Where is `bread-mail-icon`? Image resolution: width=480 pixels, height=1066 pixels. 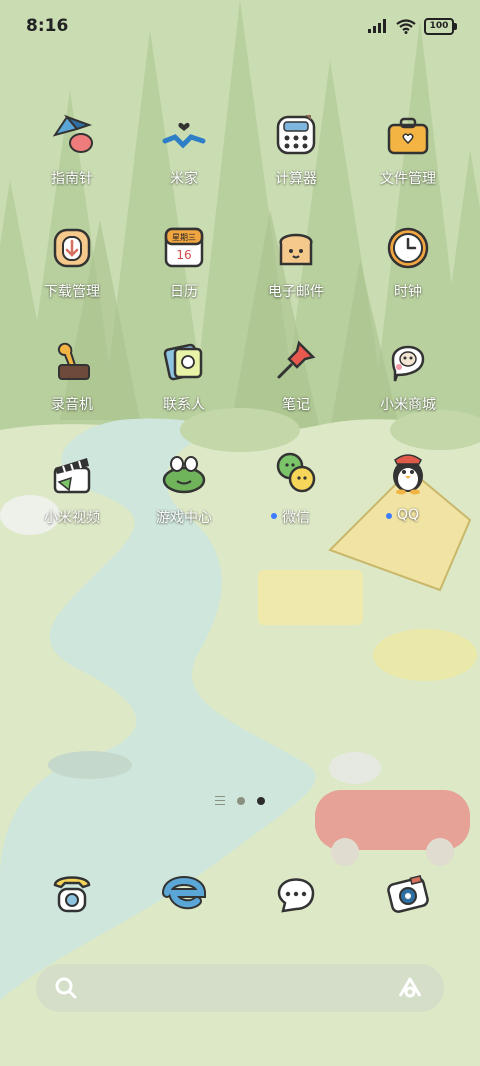 bread-mail-icon is located at coordinates (296, 247).